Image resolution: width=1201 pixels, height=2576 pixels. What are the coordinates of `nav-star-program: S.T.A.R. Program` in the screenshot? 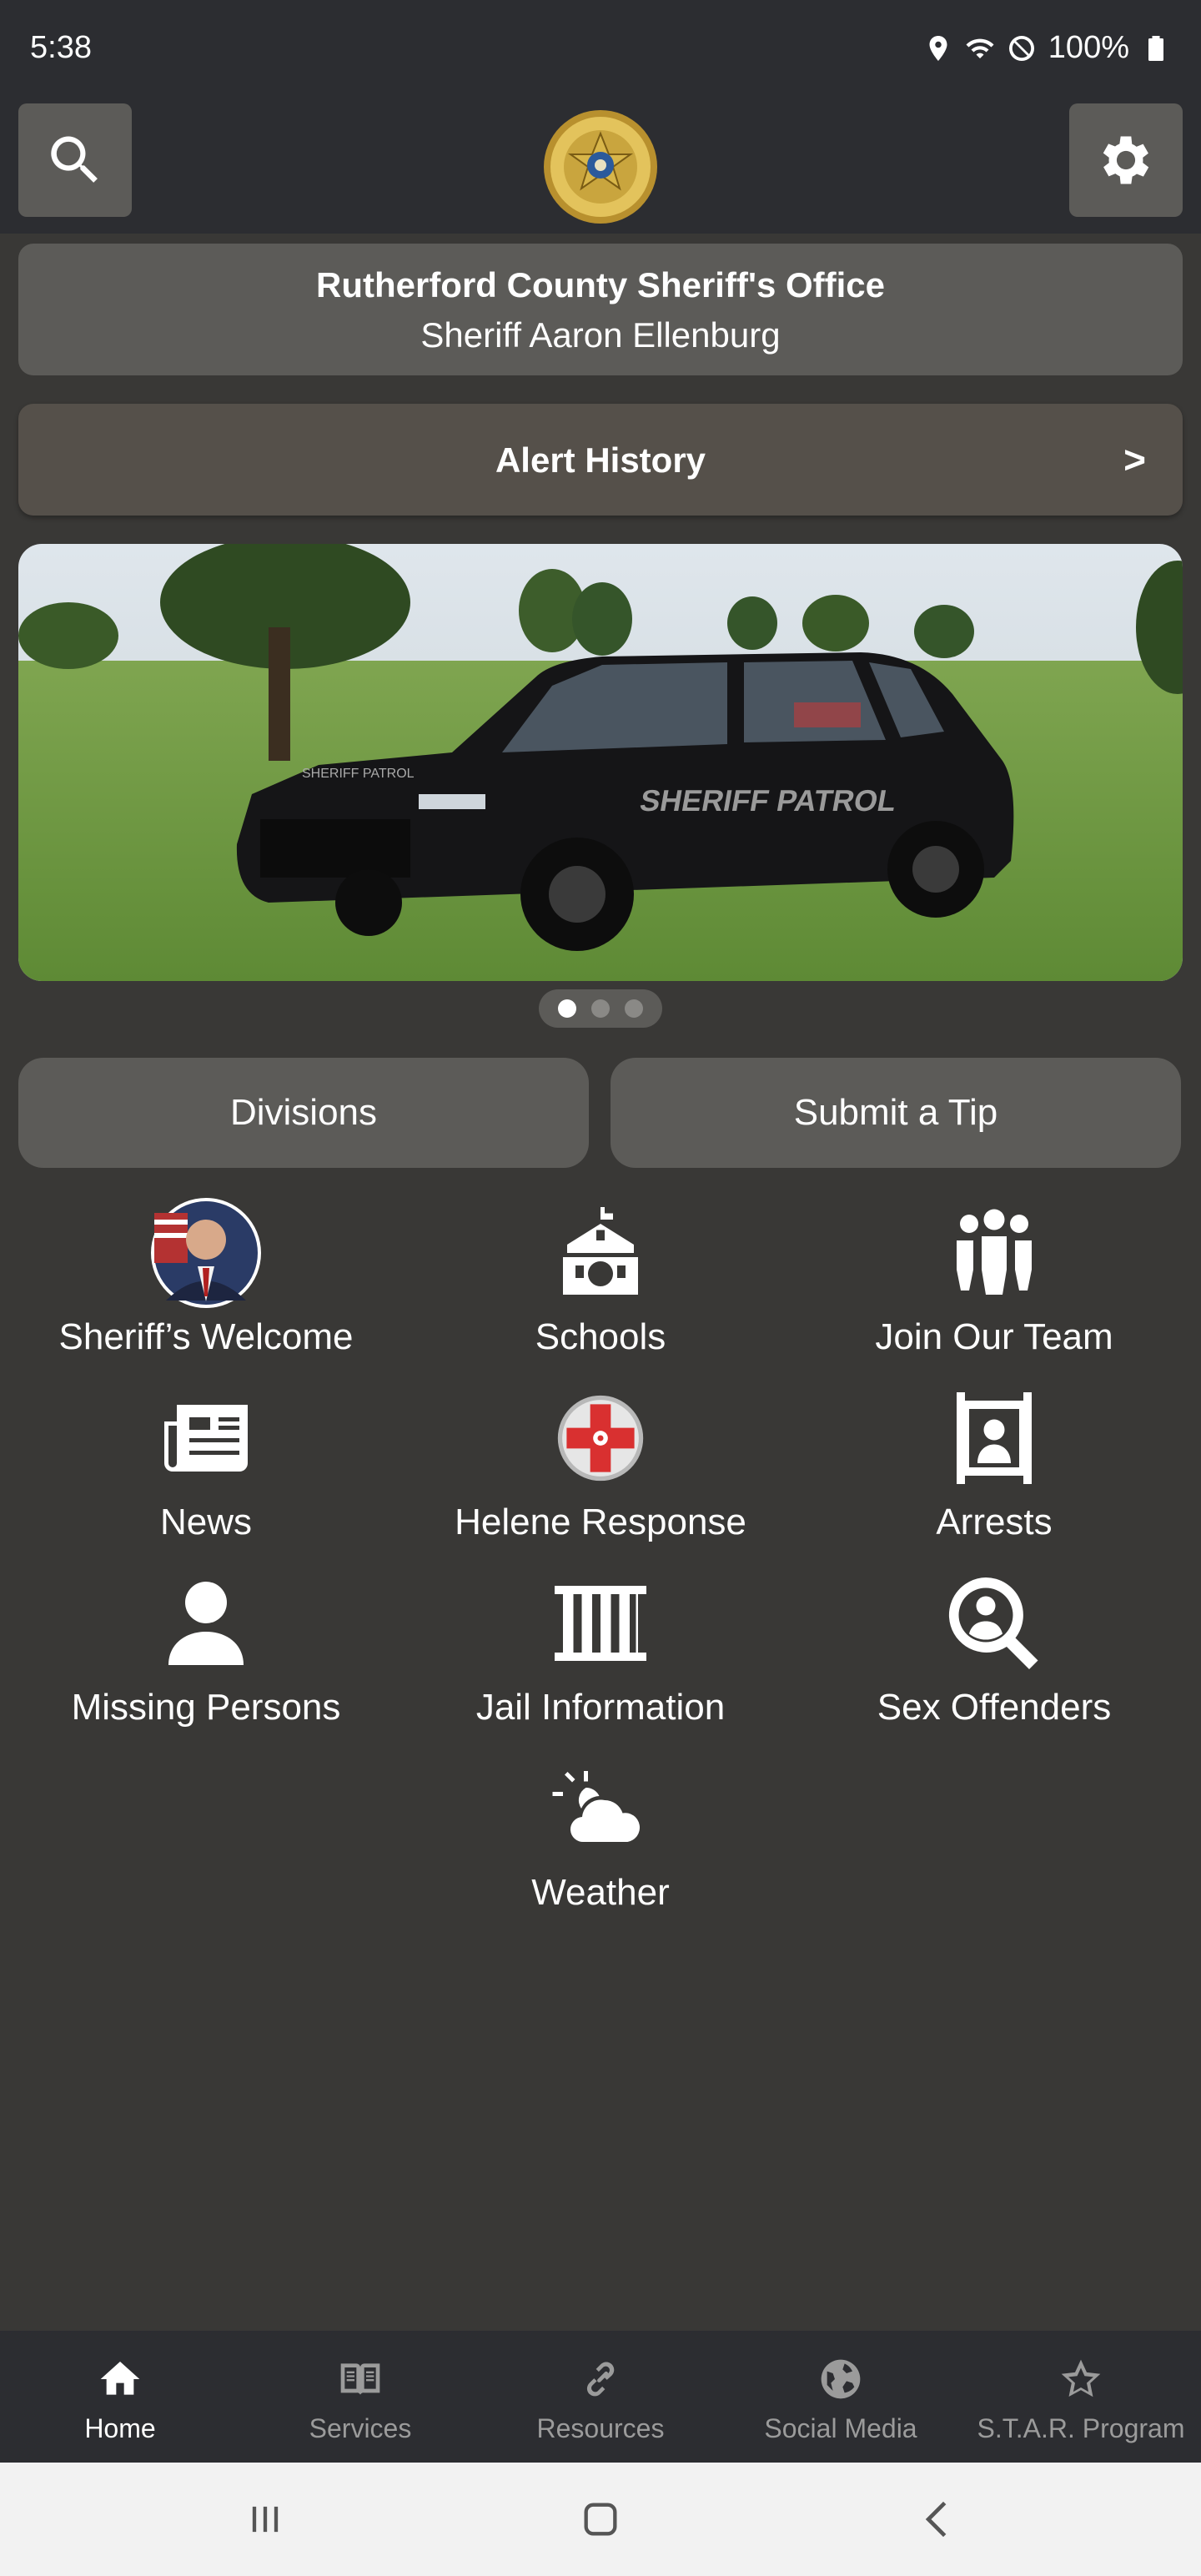 It's located at (1081, 2397).